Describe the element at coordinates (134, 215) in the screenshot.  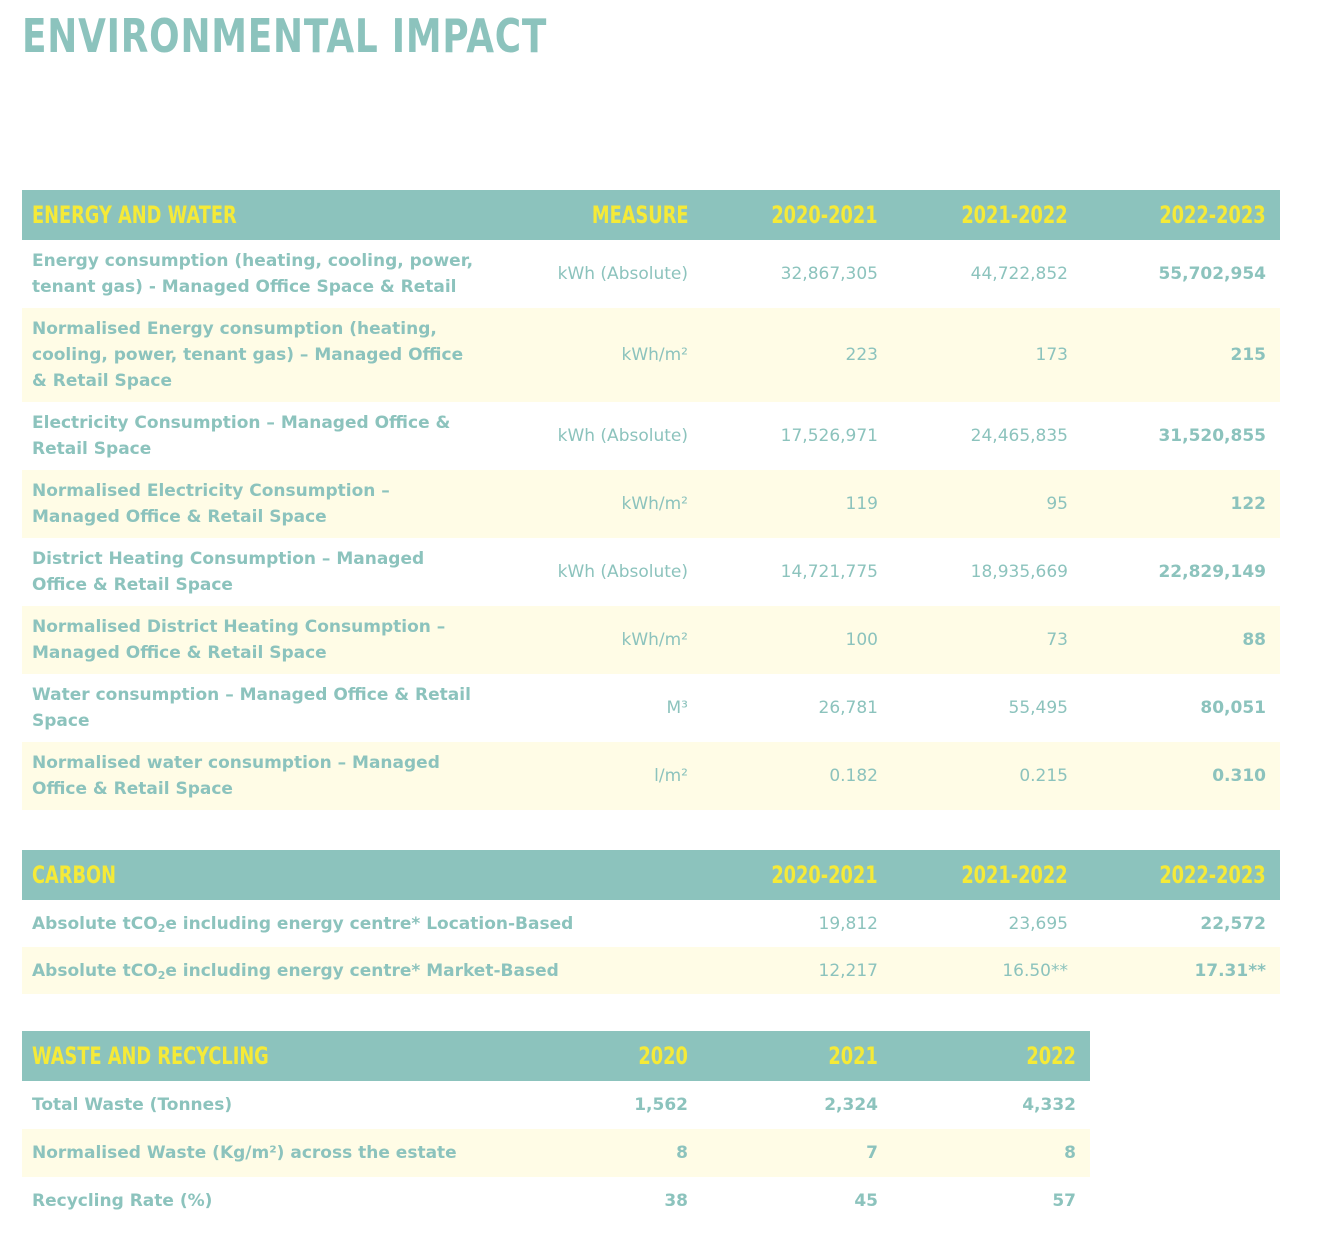
I see `column-header: ENERGY AND WATER` at that location.